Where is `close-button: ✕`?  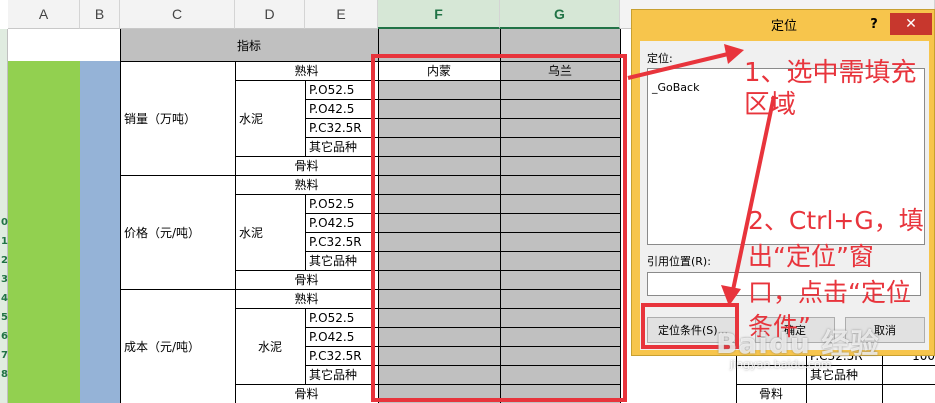 close-button: ✕ is located at coordinates (911, 24).